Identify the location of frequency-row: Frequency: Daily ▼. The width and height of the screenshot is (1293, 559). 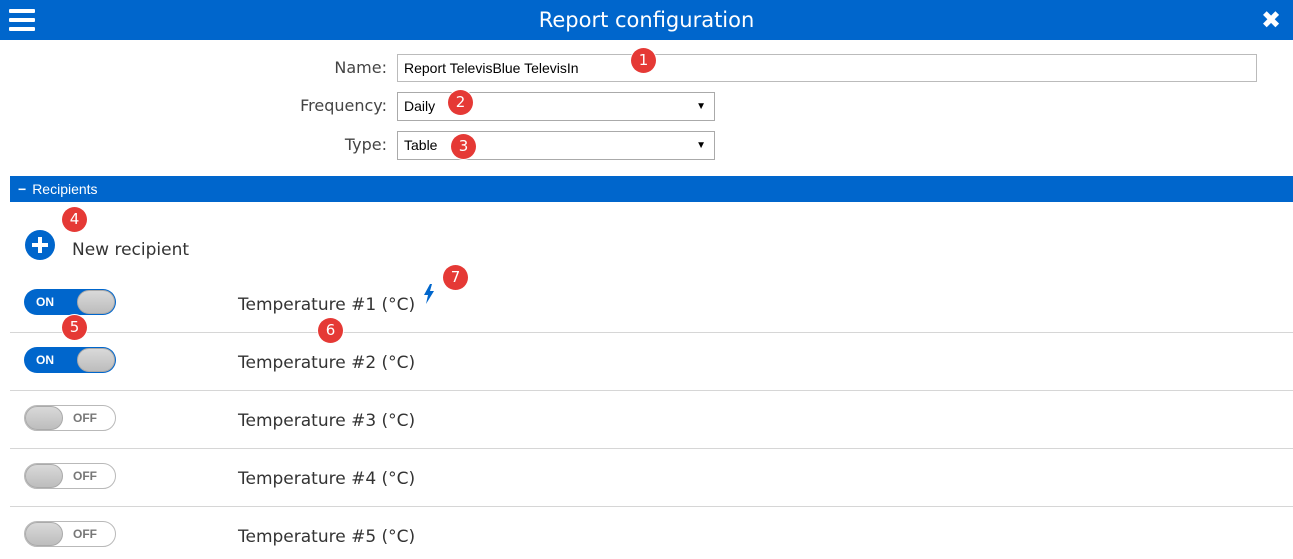
(646, 106).